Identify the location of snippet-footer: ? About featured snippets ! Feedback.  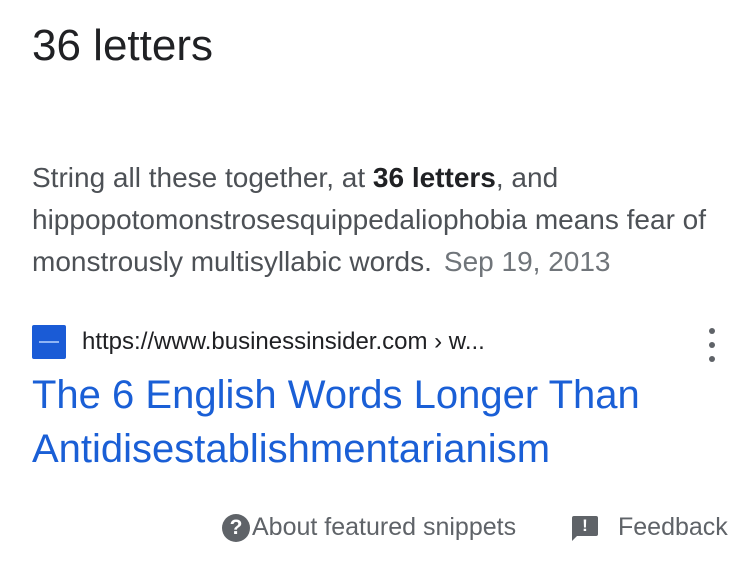
(377, 528).